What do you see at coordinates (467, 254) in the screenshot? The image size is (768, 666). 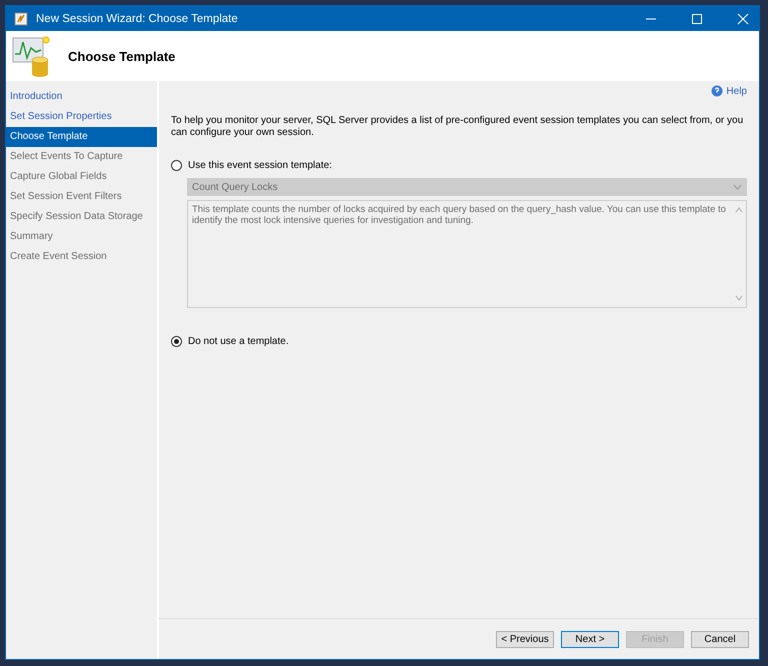 I see `description-box: This template counts the number of locks acquired by each query based on the query_hash value. You can use this template to identify the most lock intensive queries for investigation and tuning.` at bounding box center [467, 254].